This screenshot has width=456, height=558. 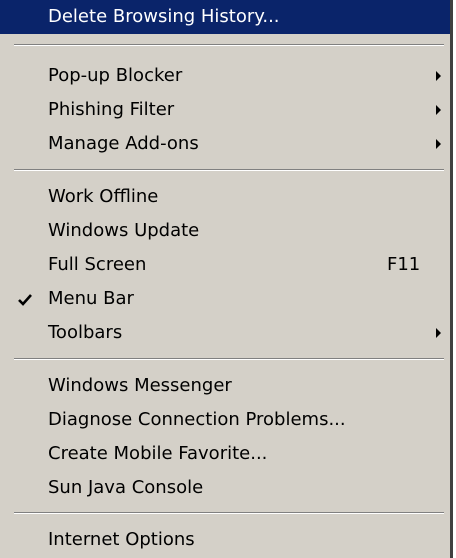 I want to click on menu-item-manage-addons: Manage Add-ons, so click(x=225, y=144).